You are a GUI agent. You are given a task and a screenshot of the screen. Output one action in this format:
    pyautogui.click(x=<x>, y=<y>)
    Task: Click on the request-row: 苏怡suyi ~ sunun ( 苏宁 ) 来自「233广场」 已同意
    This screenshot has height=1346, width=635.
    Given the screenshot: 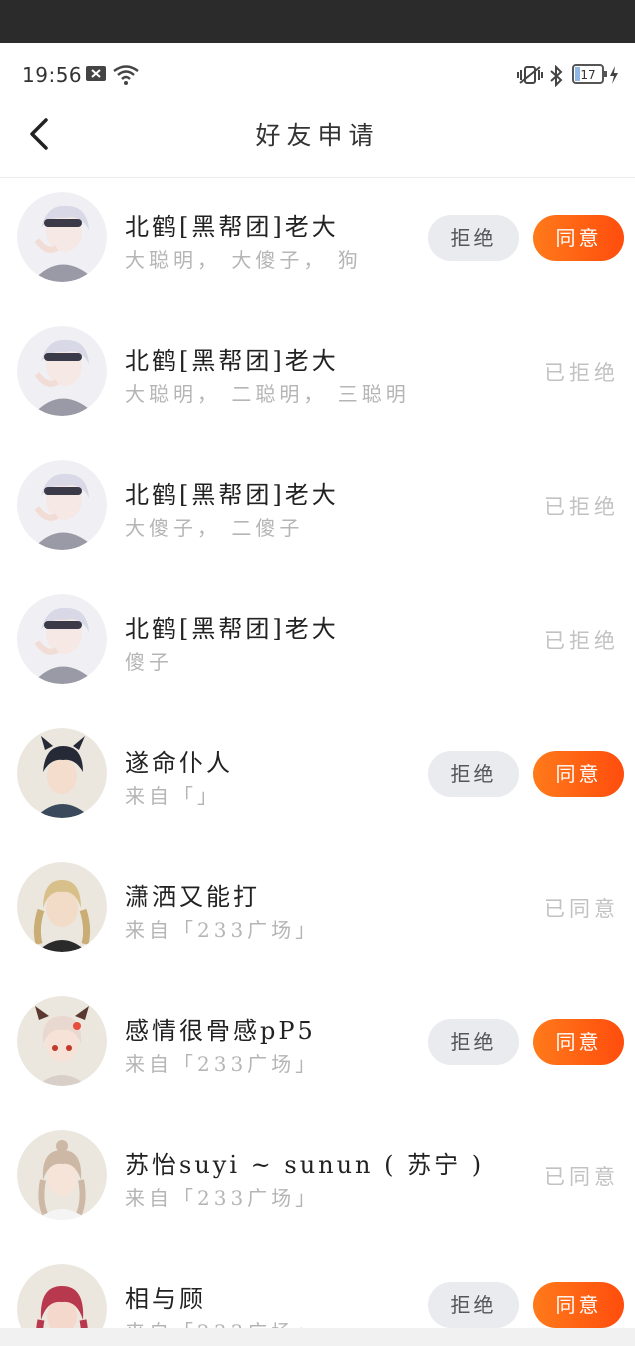 What is the action you would take?
    pyautogui.click(x=317, y=1183)
    